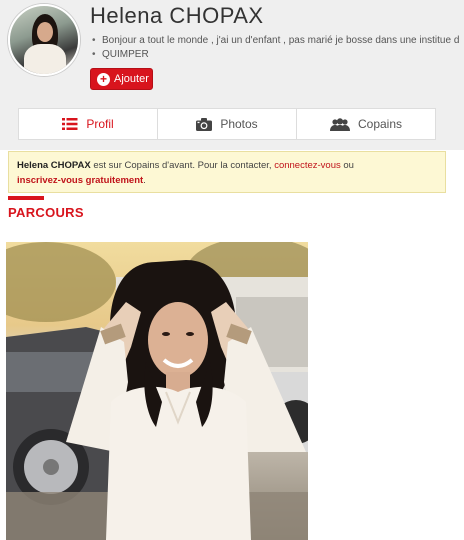  I want to click on tab-photos: Photos, so click(227, 124).